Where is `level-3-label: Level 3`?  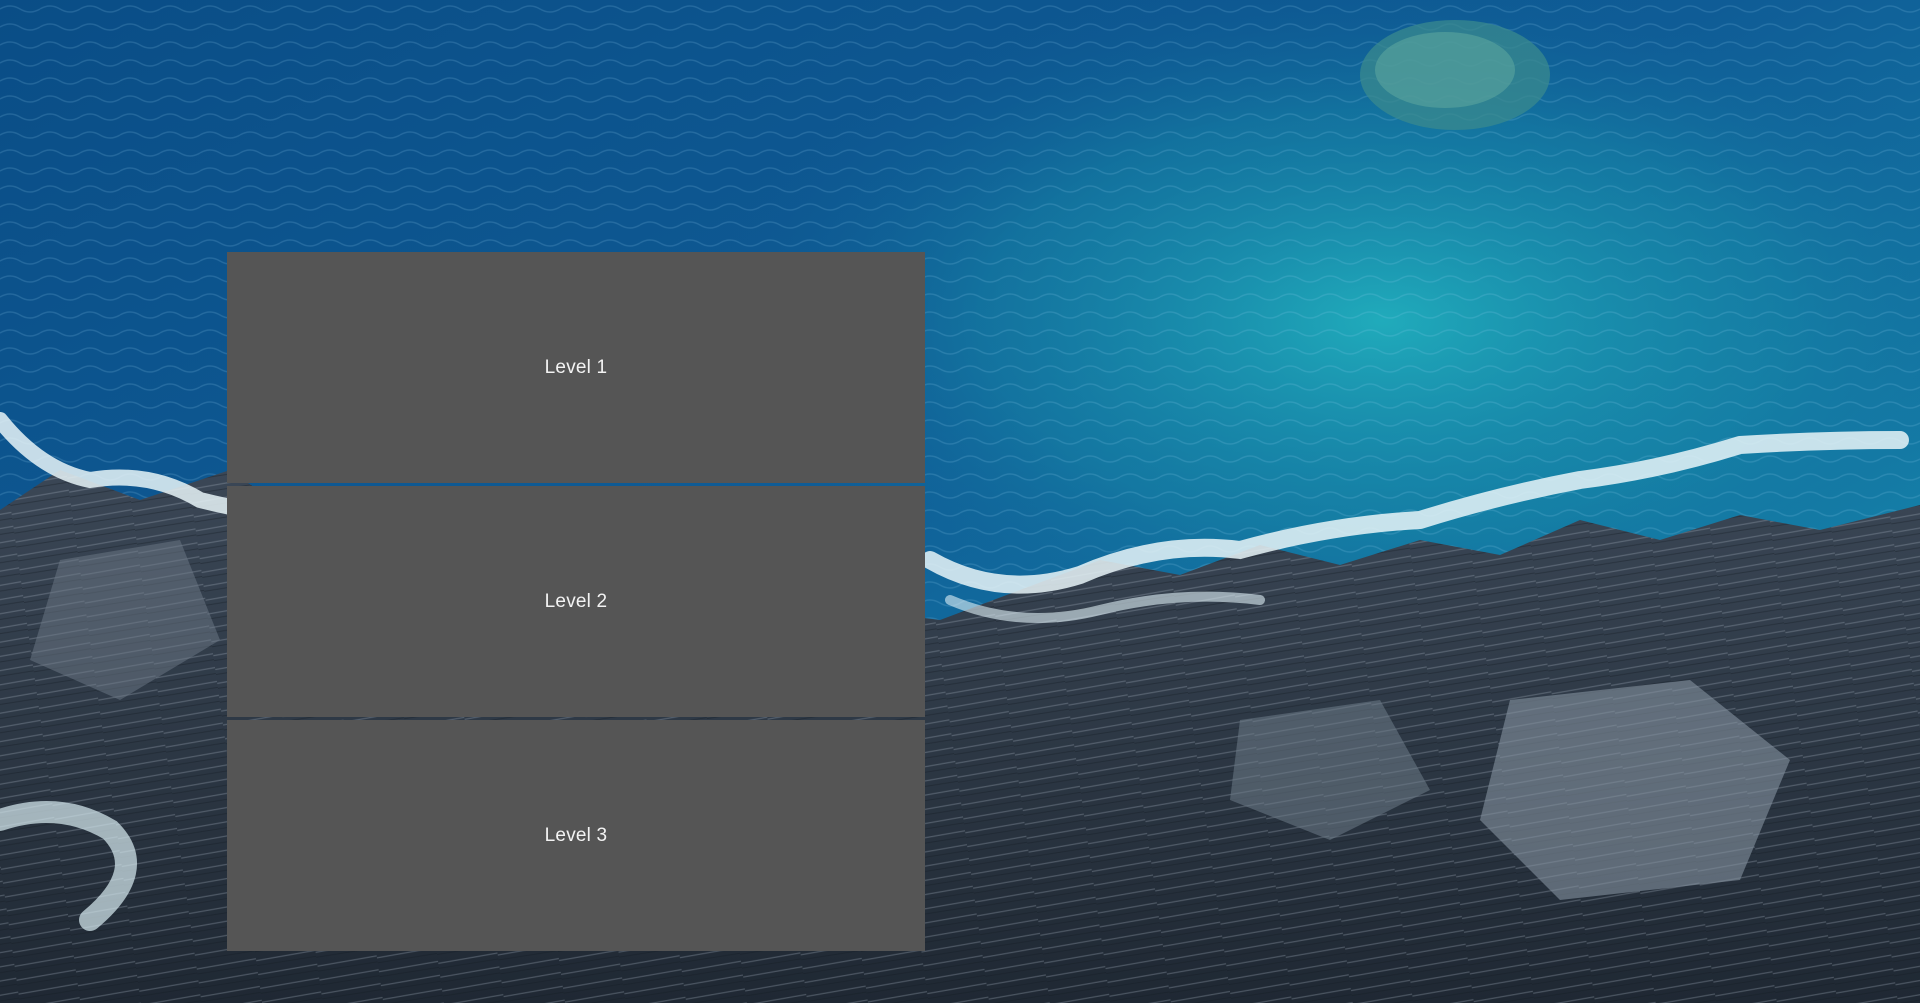
level-3-label: Level 3 is located at coordinates (576, 835).